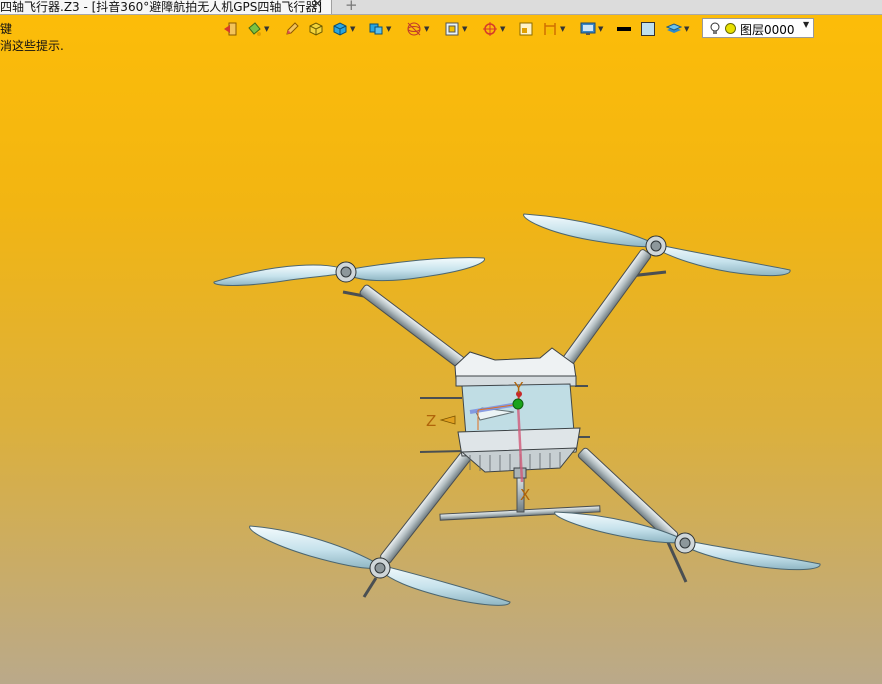 The width and height of the screenshot is (882, 684). Describe the element at coordinates (431, 421) in the screenshot. I see `axis-z-label: Z` at that location.